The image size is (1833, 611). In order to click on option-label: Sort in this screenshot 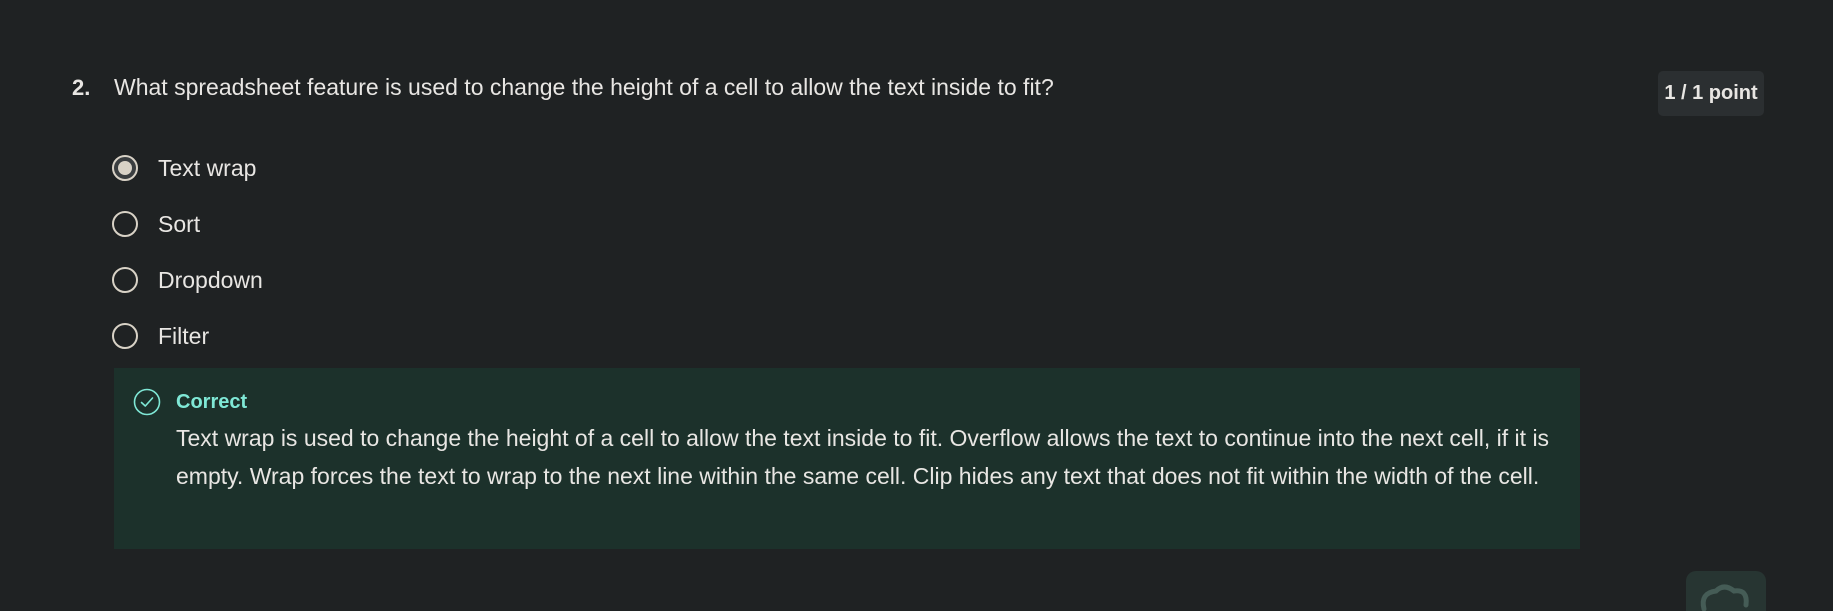, I will do `click(179, 223)`.